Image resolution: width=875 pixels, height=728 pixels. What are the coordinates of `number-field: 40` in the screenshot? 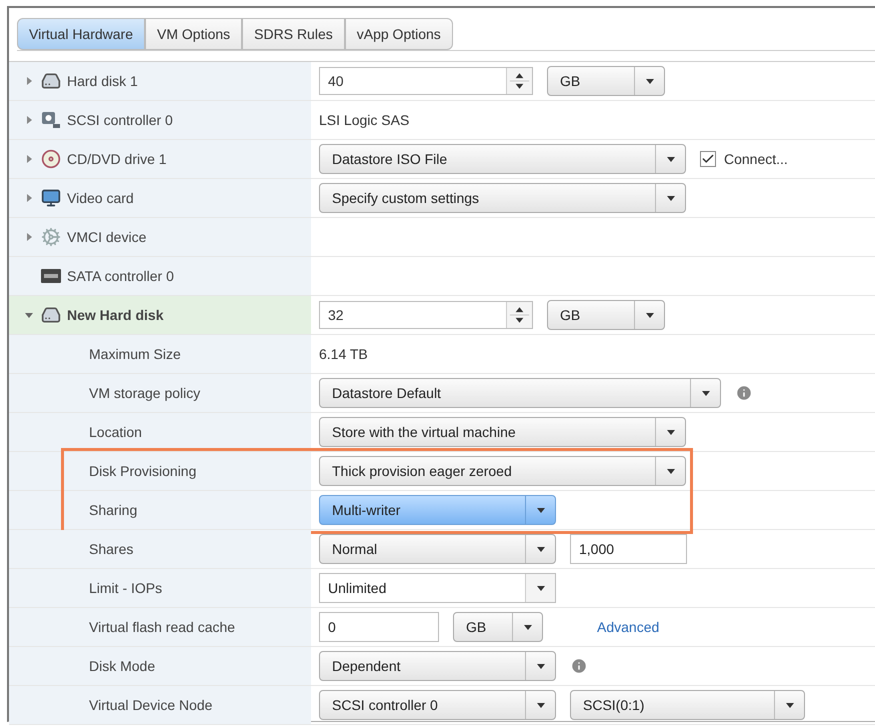 It's located at (426, 81).